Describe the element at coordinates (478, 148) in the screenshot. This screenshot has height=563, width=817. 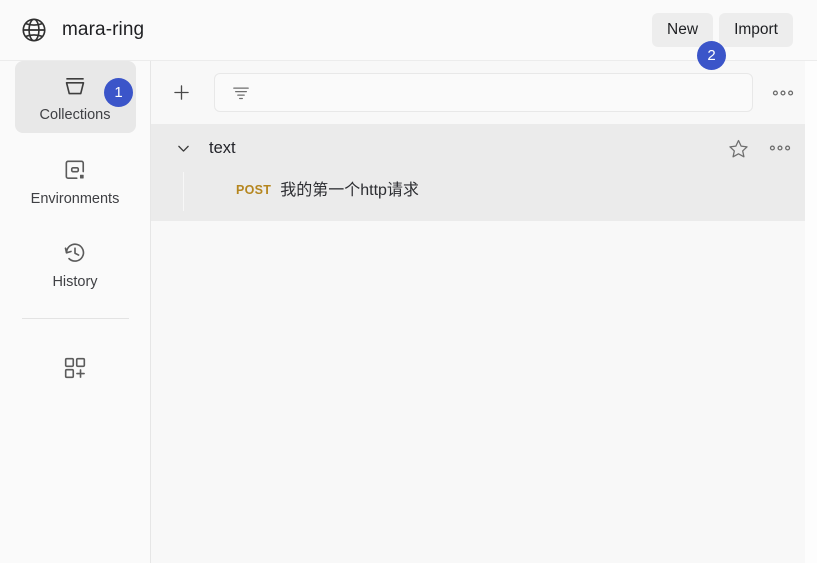
I see `collection-header-text: text` at that location.